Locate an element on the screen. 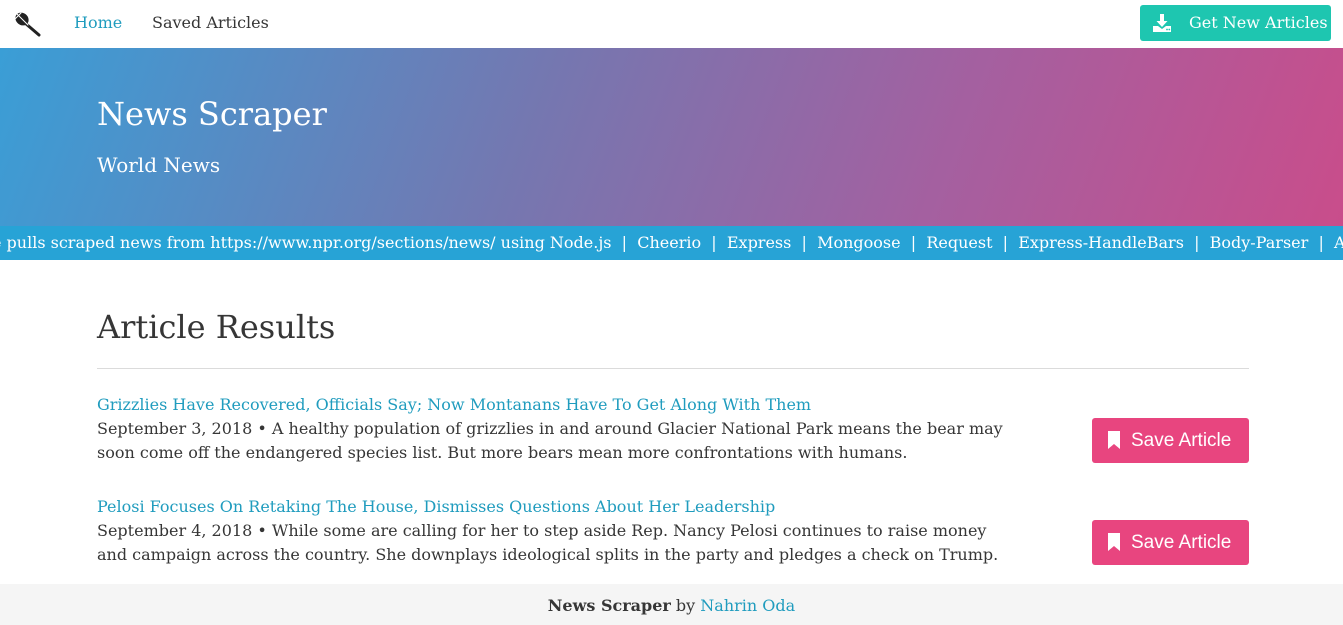 This screenshot has height=625, width=1343. nav-saved-articles-link: Saved Articles is located at coordinates (210, 23).